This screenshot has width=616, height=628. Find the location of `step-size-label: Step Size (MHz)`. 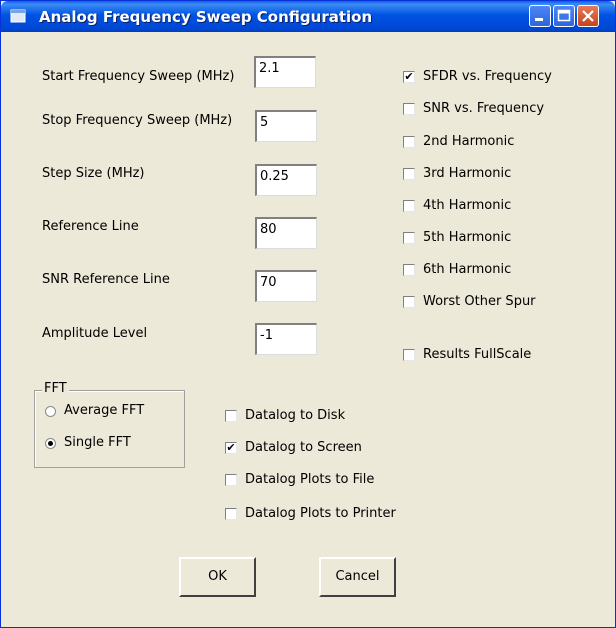

step-size-label: Step Size (MHz) is located at coordinates (93, 173).